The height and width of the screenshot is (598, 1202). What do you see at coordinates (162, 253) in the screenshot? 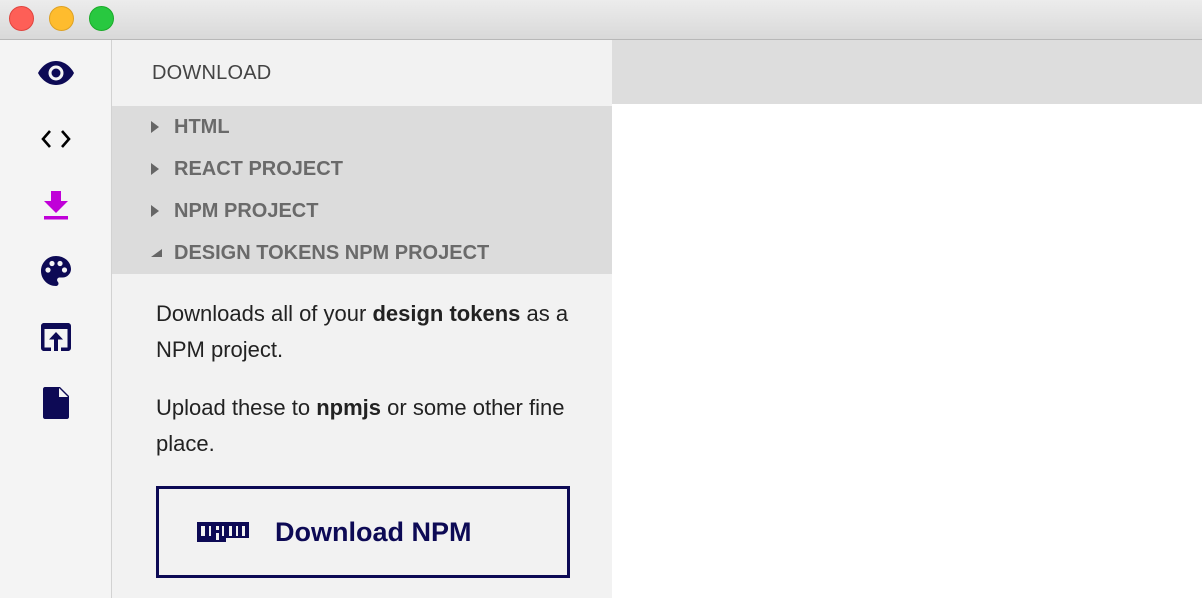
I see `caret-down-icon` at bounding box center [162, 253].